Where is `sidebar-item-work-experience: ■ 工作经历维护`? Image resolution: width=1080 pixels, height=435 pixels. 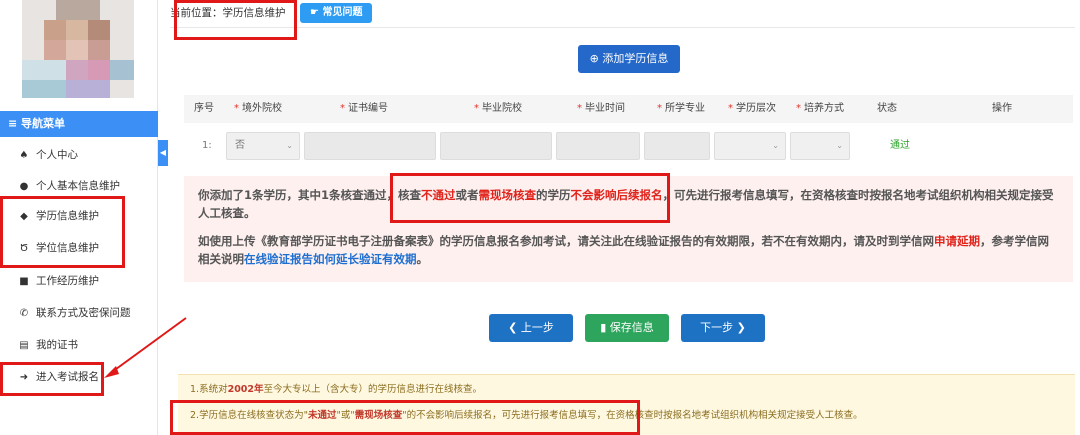 sidebar-item-work-experience: ■ 工作经历维护 is located at coordinates (79, 281).